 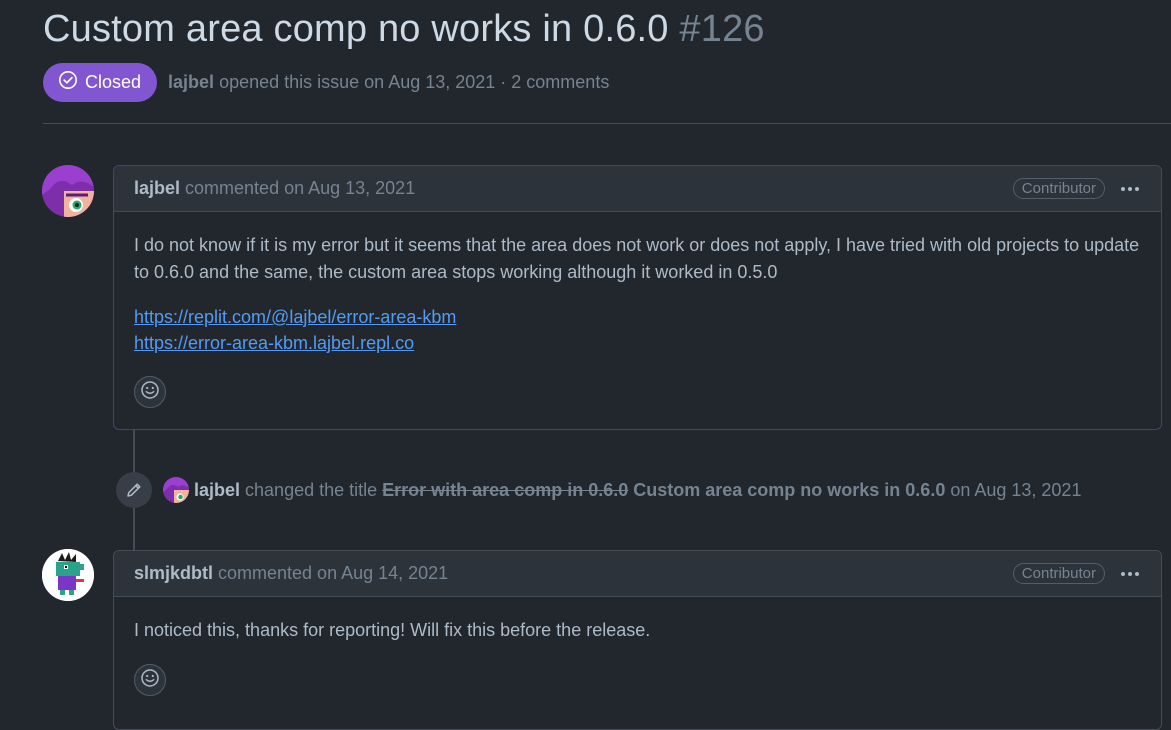 I want to click on issue-title: Custom area comp no works in 0.6.0 #126, so click(x=404, y=29).